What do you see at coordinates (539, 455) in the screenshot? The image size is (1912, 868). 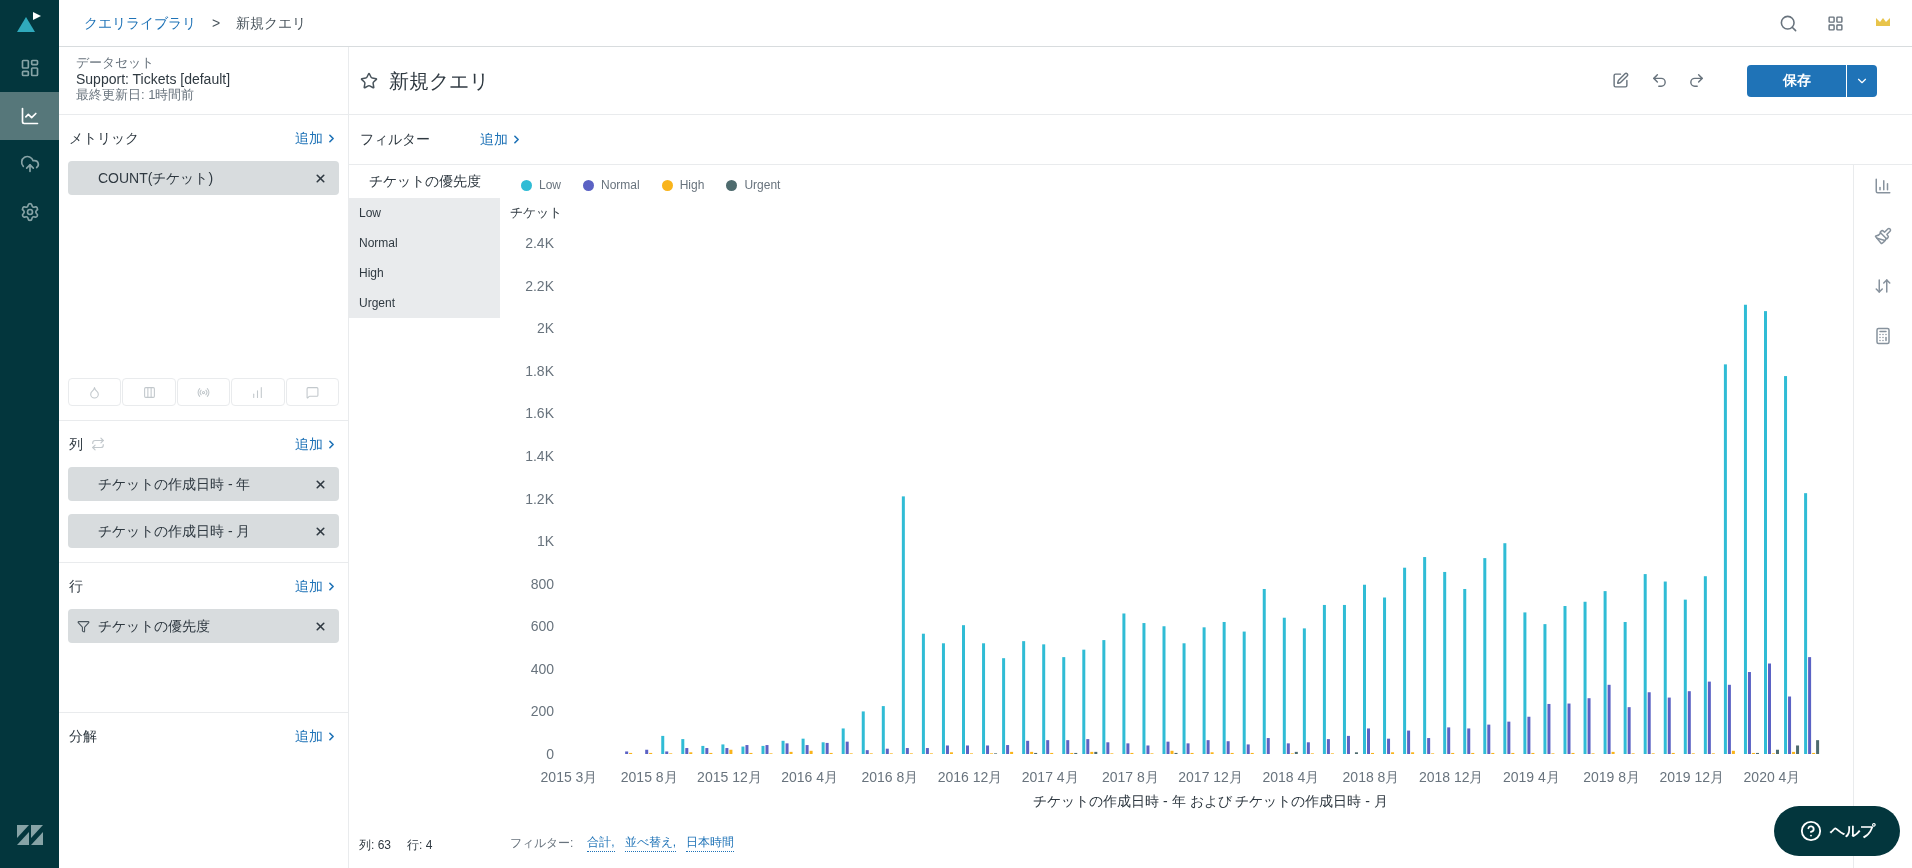 I see `y-tick-label: 1.4K` at bounding box center [539, 455].